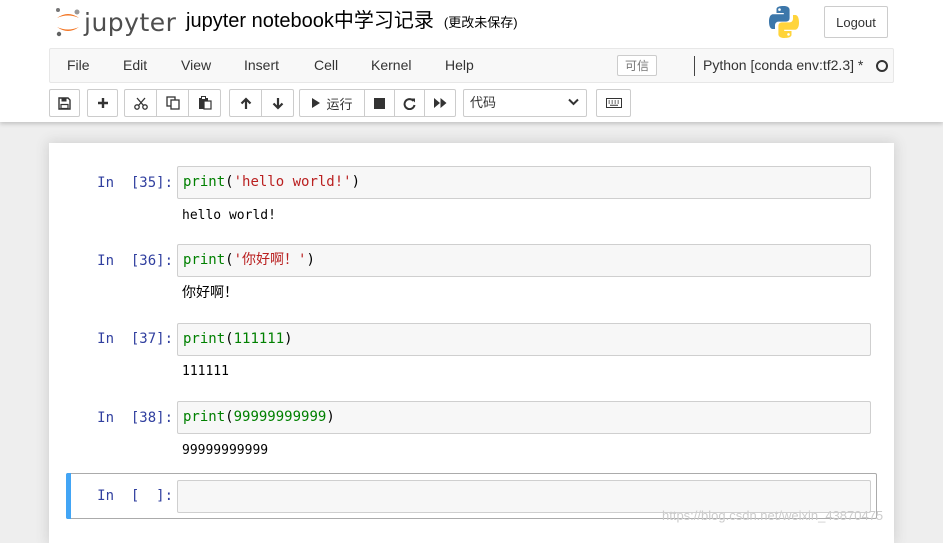 This screenshot has width=943, height=543. I want to click on jupyter-logo: jupyter, so click(115, 22).